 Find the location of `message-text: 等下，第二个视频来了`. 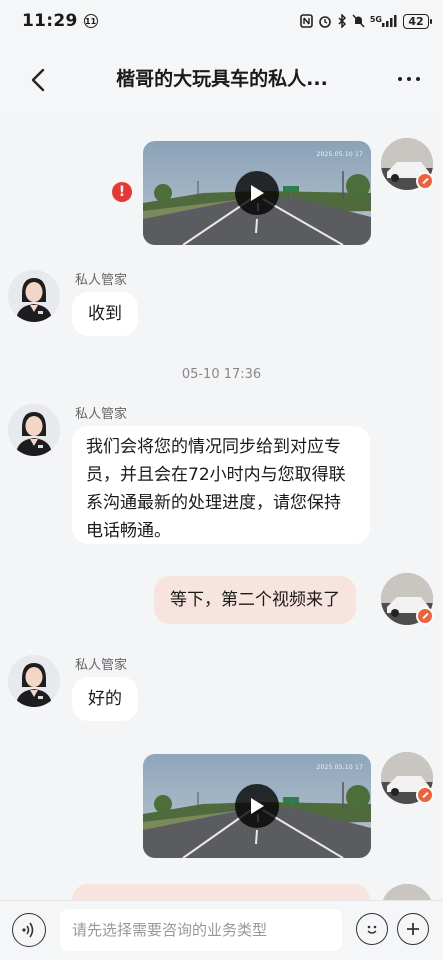

message-text: 等下，第二个视频来了 is located at coordinates (255, 600).